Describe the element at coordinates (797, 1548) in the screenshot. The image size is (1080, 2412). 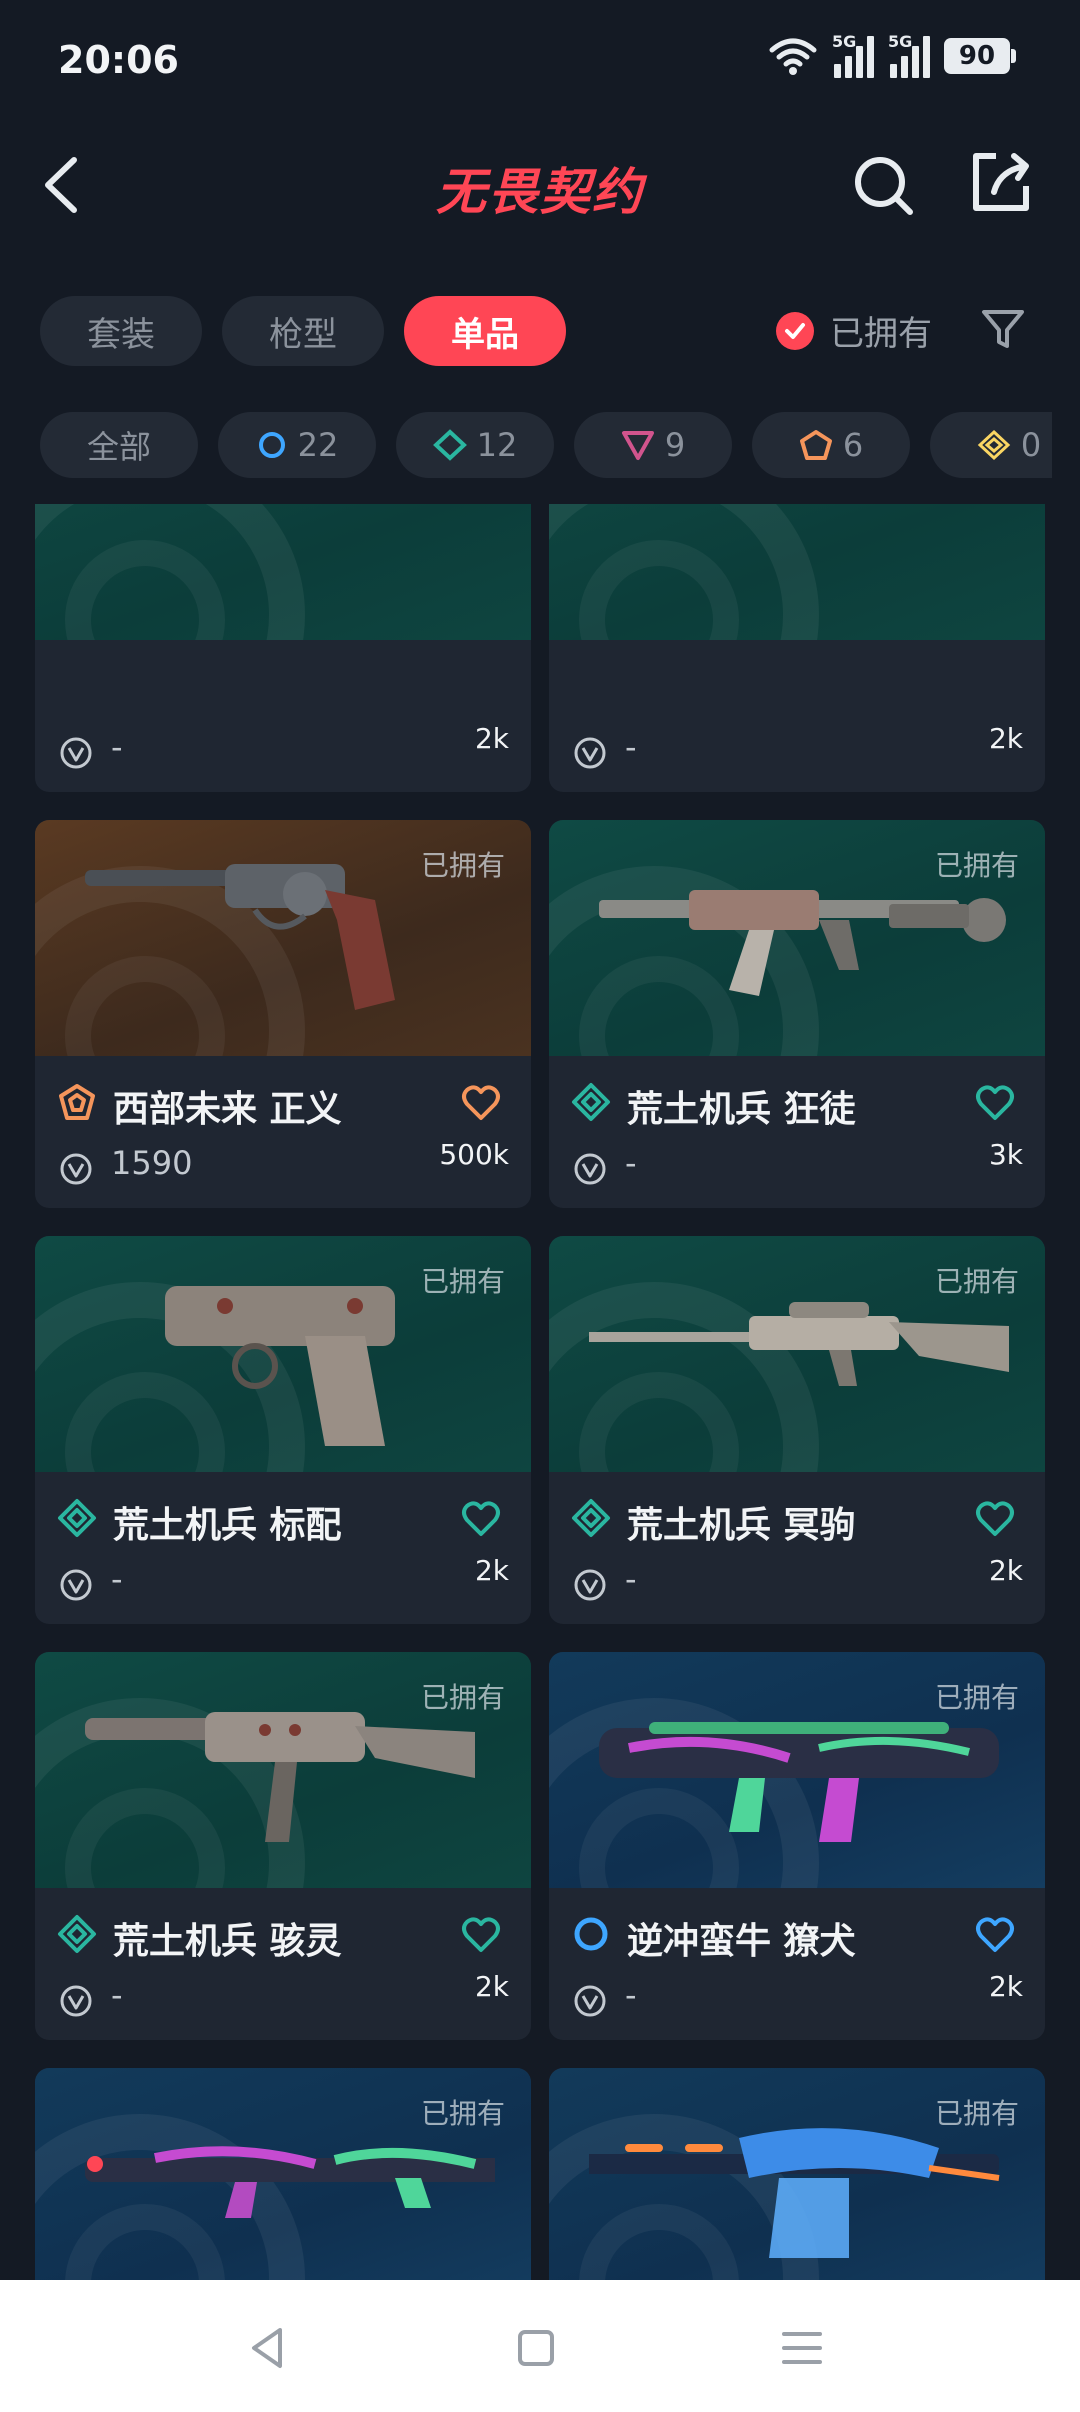
I see `skin-info: 荒土机兵 冥驹 - 2k` at that location.